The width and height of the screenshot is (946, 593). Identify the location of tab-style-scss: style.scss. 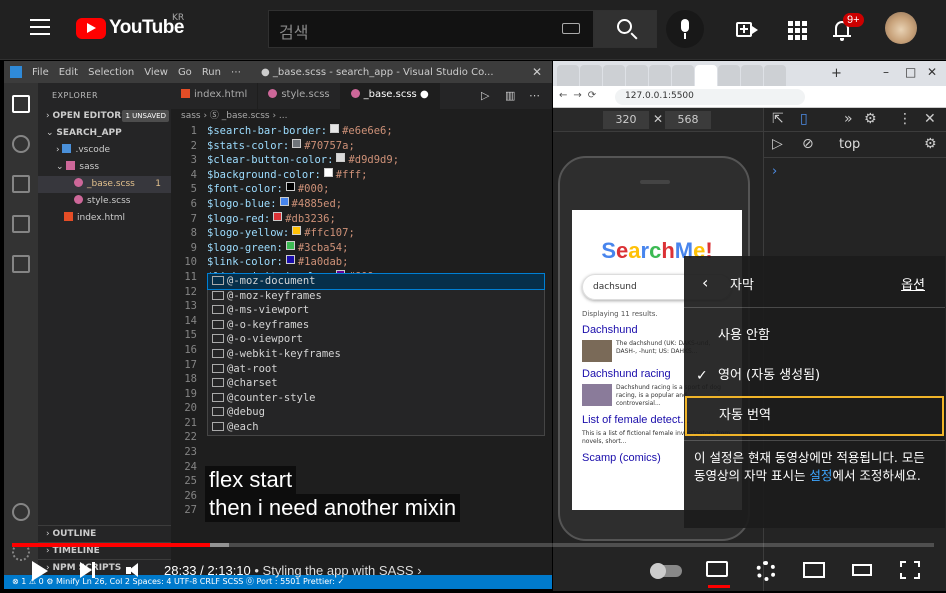
(299, 96).